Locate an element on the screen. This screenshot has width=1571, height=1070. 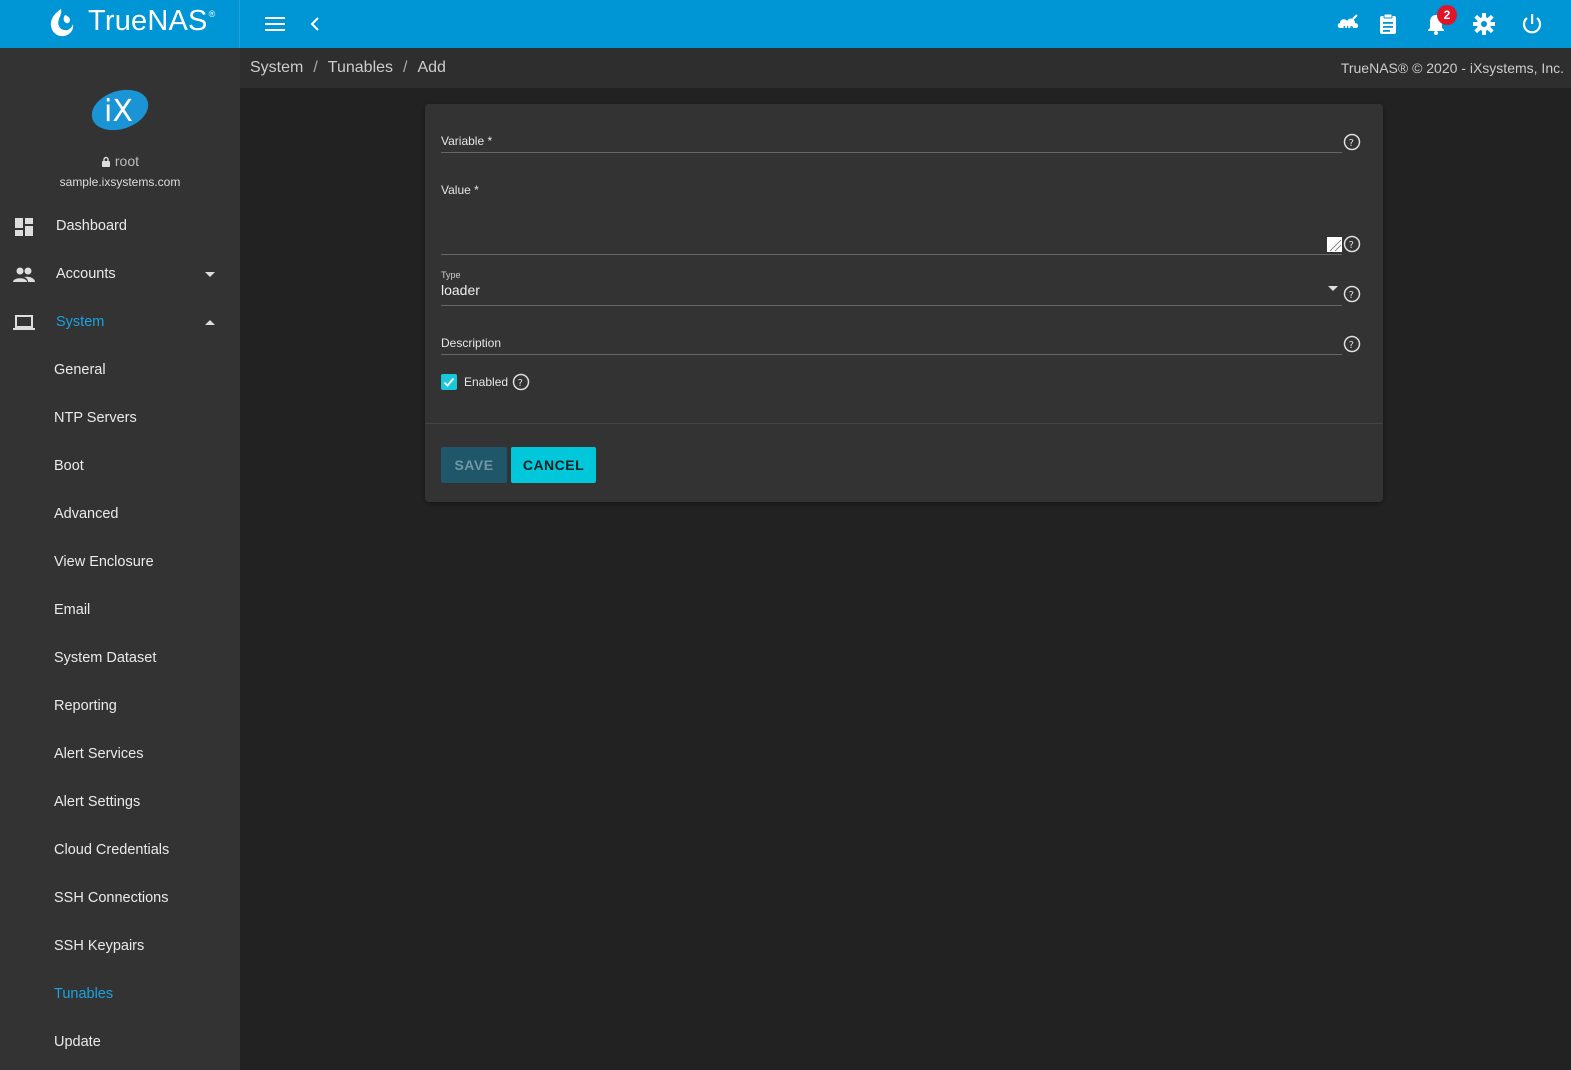
sidebar-item-advanced: Advanced is located at coordinates (120, 515).